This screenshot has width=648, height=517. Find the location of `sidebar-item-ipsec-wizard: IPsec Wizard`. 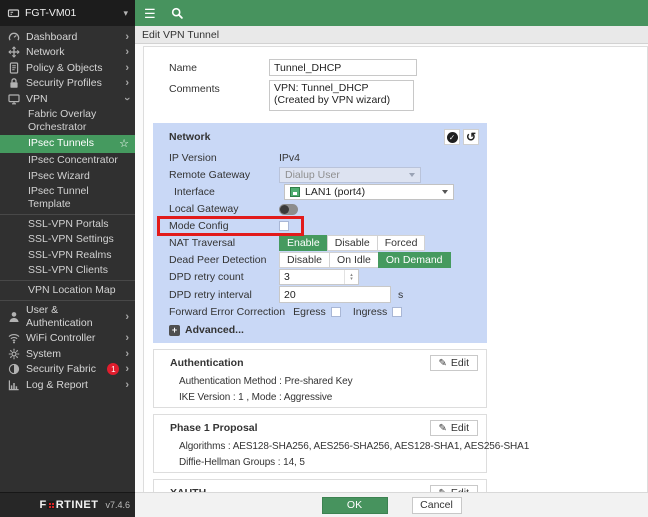

sidebar-item-ipsec-wizard: IPsec Wizard is located at coordinates (67, 176).